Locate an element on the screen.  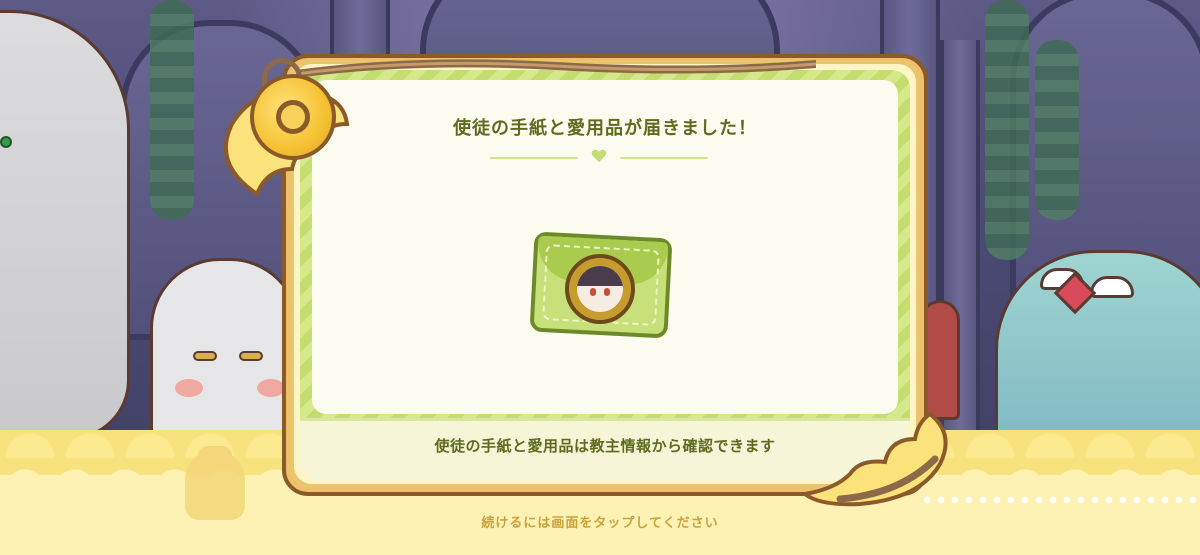
divider-line-left is located at coordinates (534, 158).